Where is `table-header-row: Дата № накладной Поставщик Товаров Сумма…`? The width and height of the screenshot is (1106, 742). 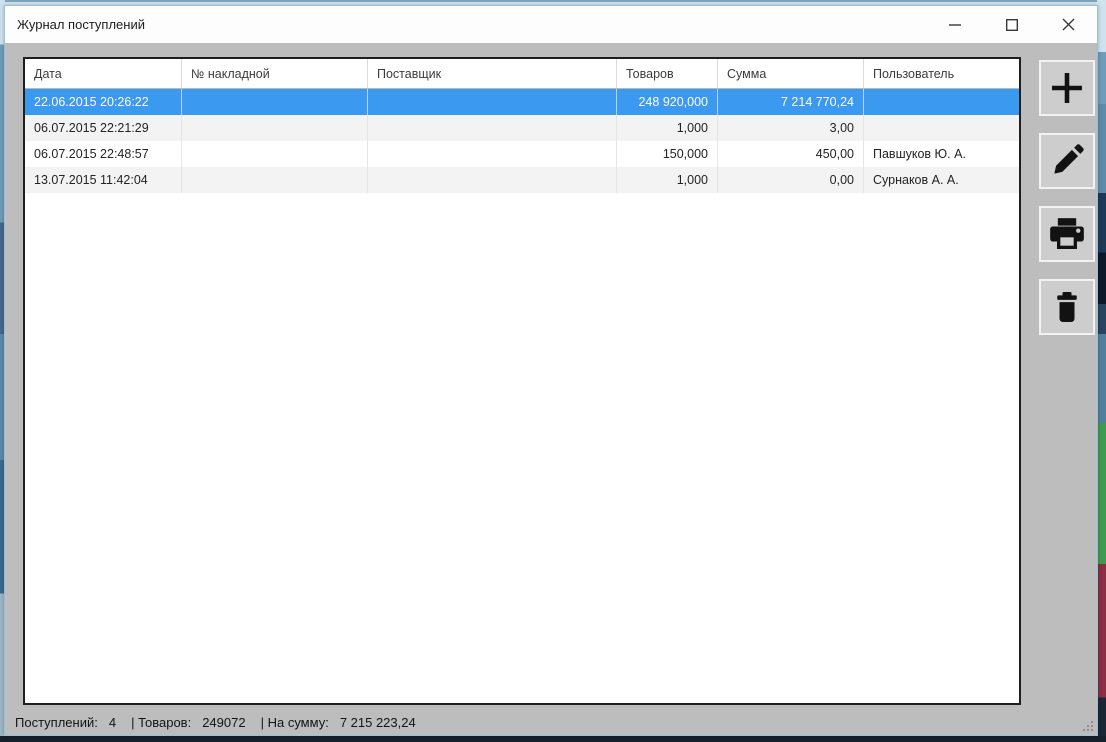 table-header-row: Дата № накладной Поставщик Товаров Сумма… is located at coordinates (522, 74).